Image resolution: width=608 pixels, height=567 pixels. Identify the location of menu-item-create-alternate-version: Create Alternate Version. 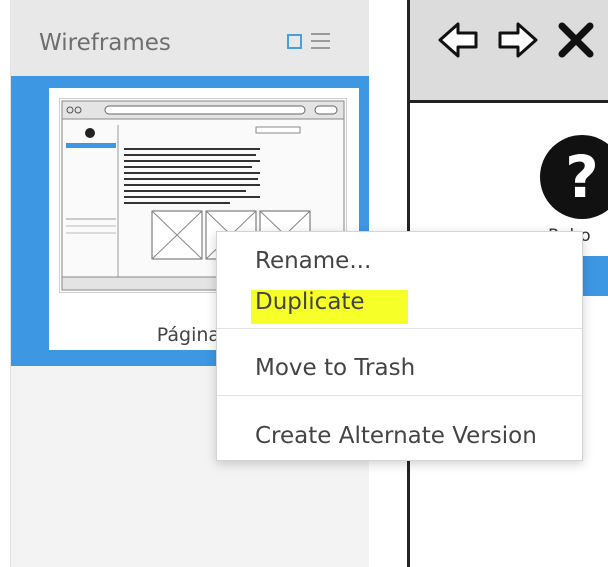
(396, 436).